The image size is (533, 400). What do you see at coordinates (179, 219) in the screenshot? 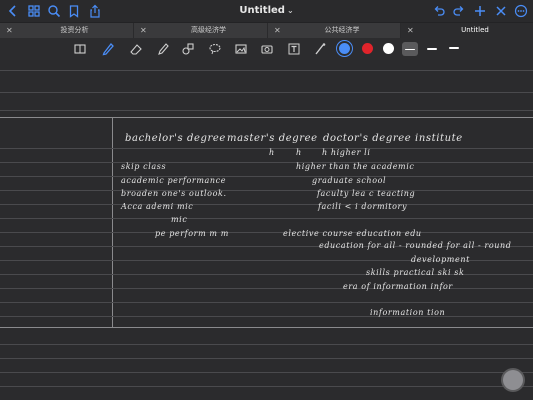
I see `handwritten-note: mic` at bounding box center [179, 219].